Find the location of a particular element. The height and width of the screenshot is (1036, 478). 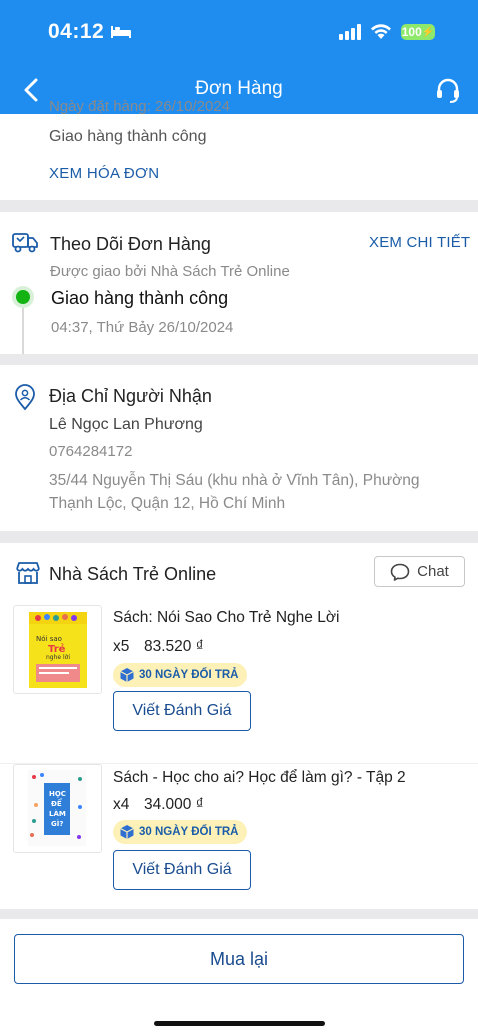

book-cover-hoc-cho-ai-icon: HỌC ĐỂ LÀM GÌ? is located at coordinates (57, 808).